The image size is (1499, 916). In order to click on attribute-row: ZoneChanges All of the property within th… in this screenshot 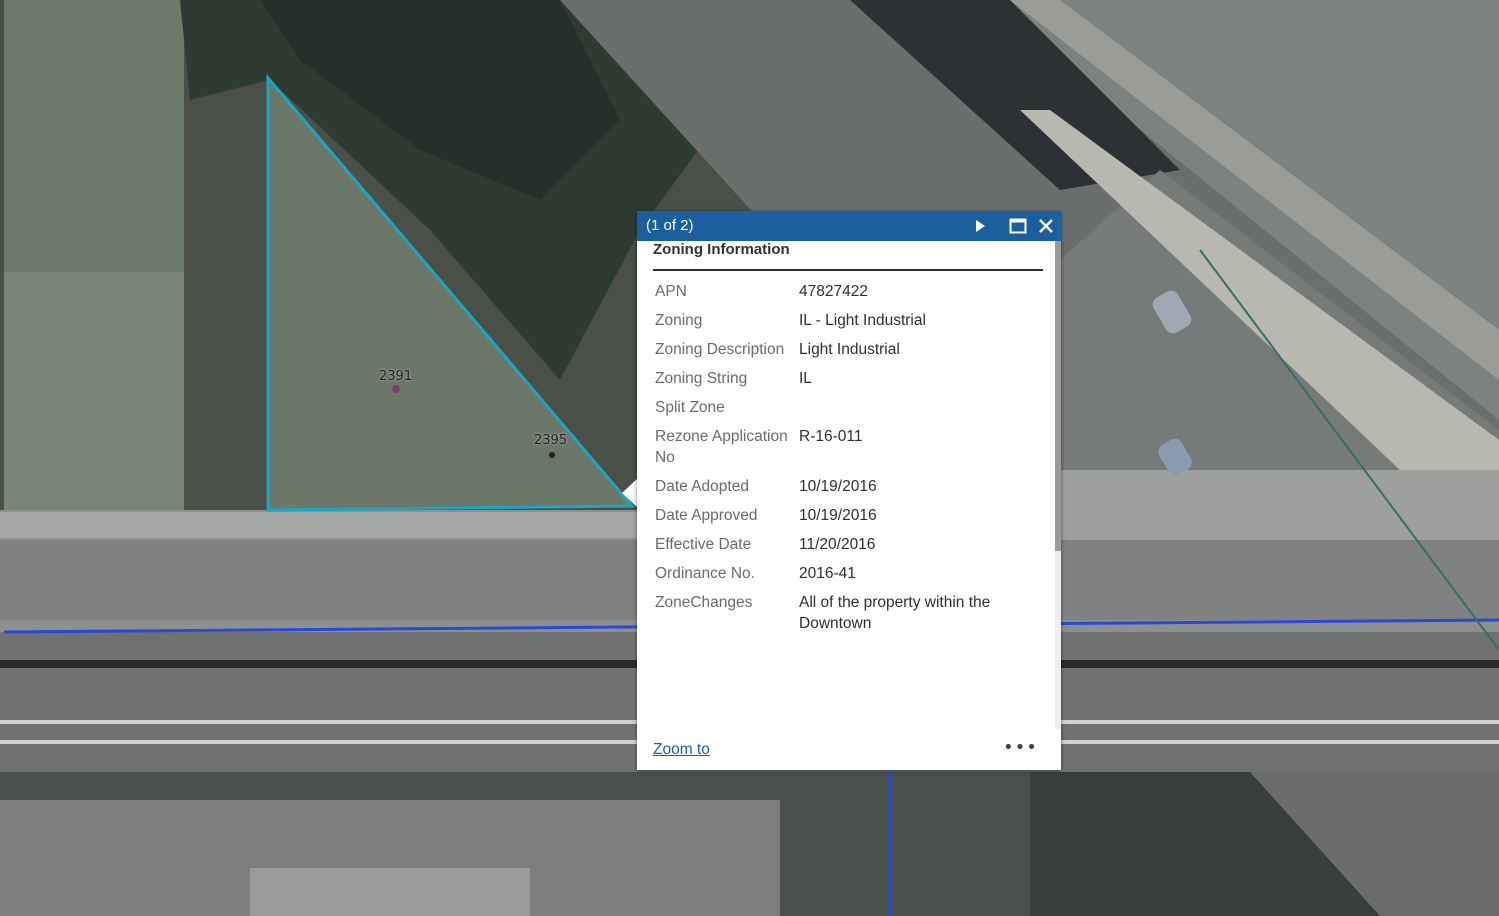, I will do `click(848, 613)`.